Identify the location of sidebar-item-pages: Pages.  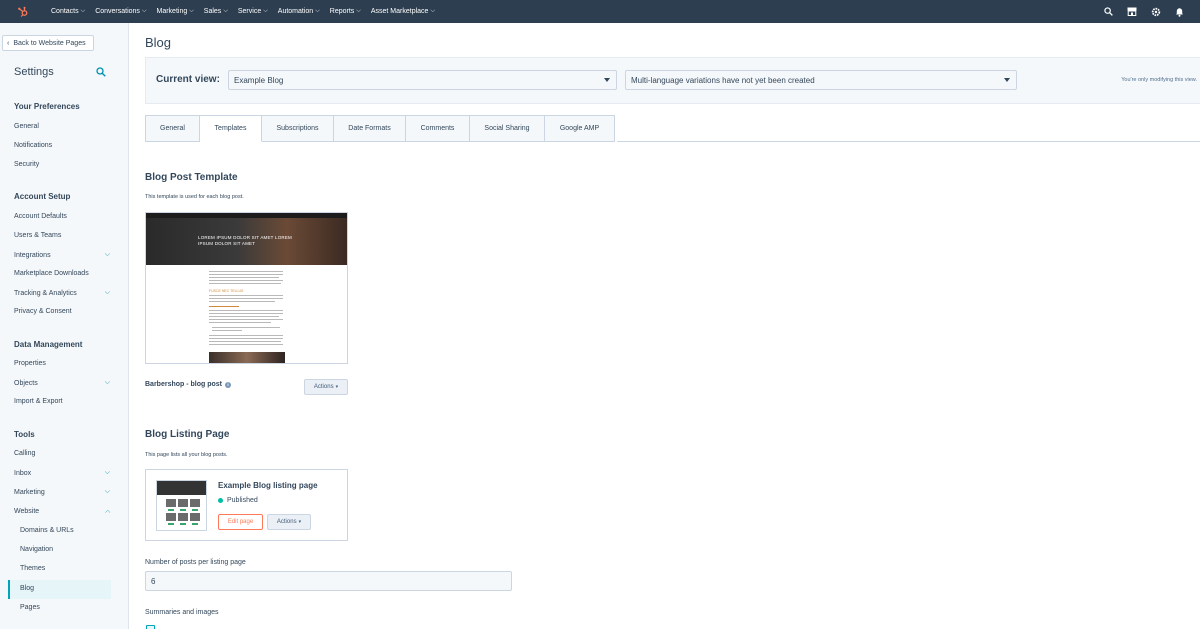
(67, 607).